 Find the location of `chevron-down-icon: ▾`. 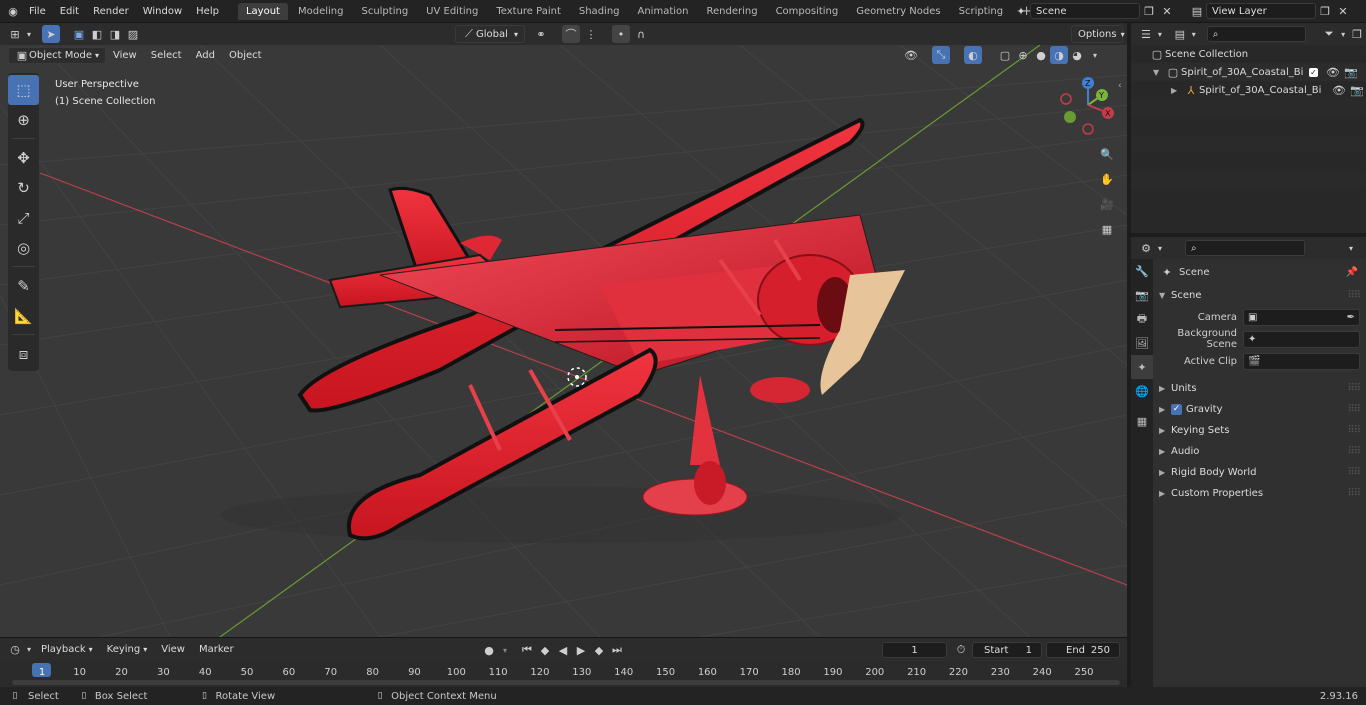

chevron-down-icon: ▾ is located at coordinates (1351, 248).